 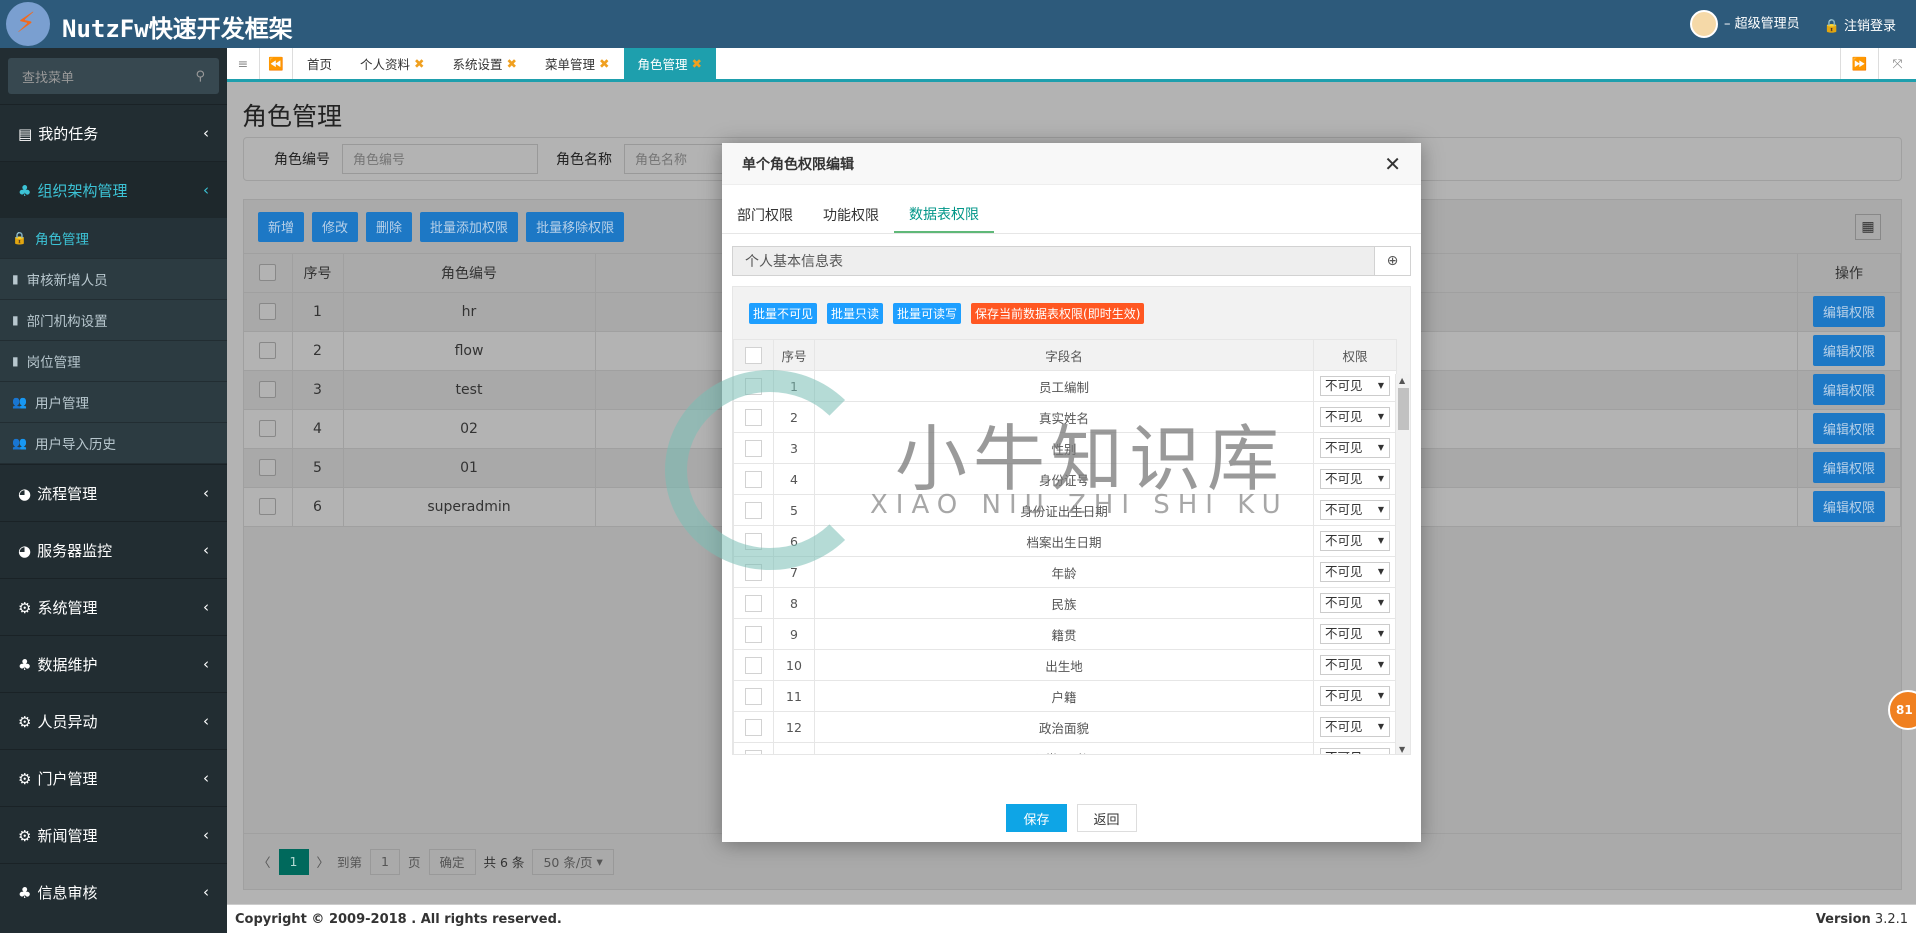 I want to click on close-icon: ✕, so click(x=1392, y=164).